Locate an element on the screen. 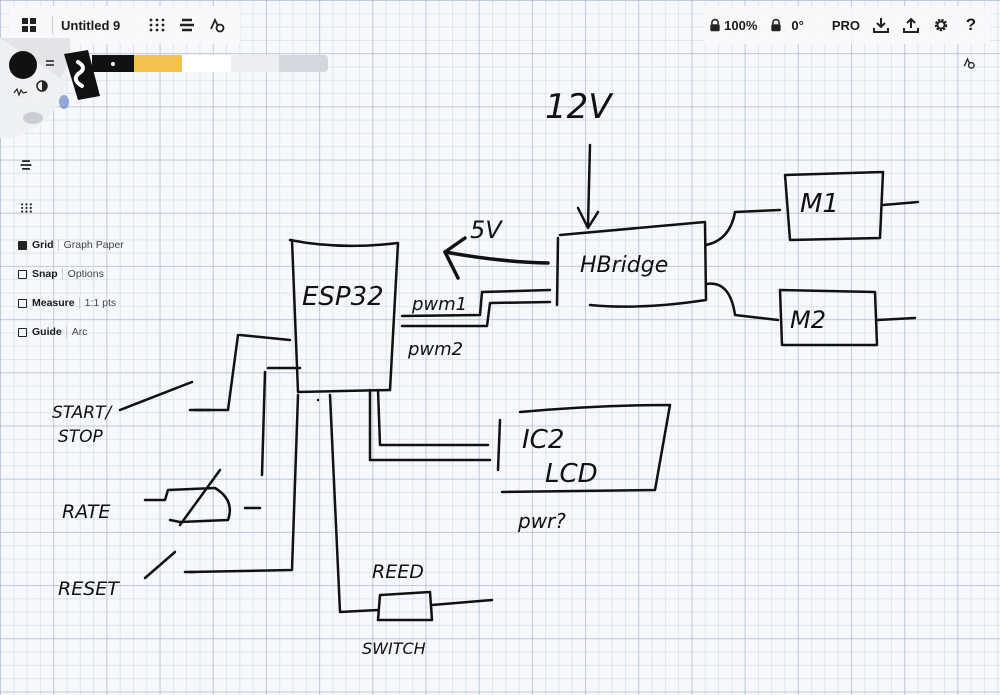 The image size is (1000, 695). label-lcd: LCD is located at coordinates (571, 474).